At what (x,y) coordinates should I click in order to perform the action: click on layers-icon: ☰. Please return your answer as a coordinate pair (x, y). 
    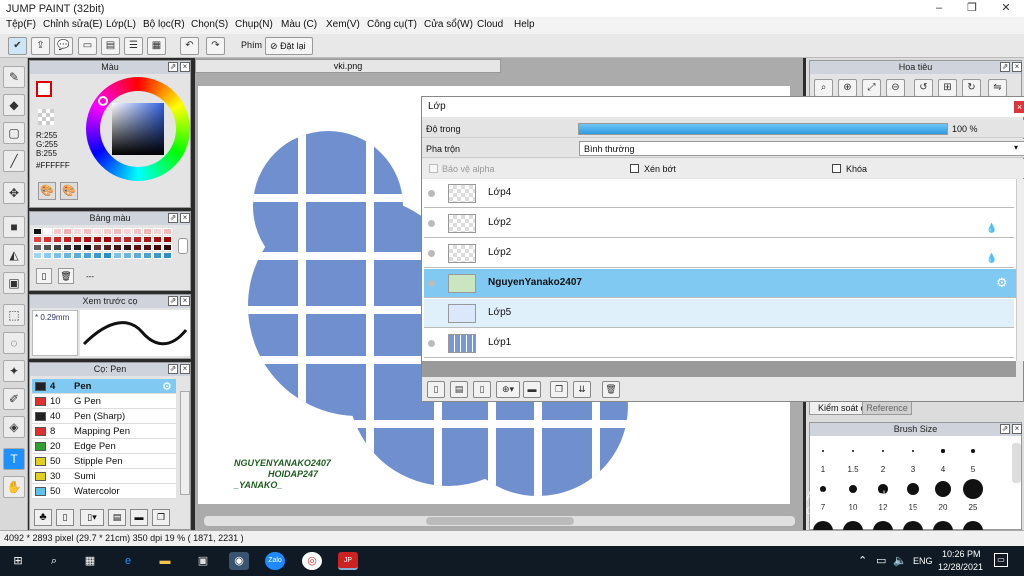
    Looking at the image, I should click on (133, 46).